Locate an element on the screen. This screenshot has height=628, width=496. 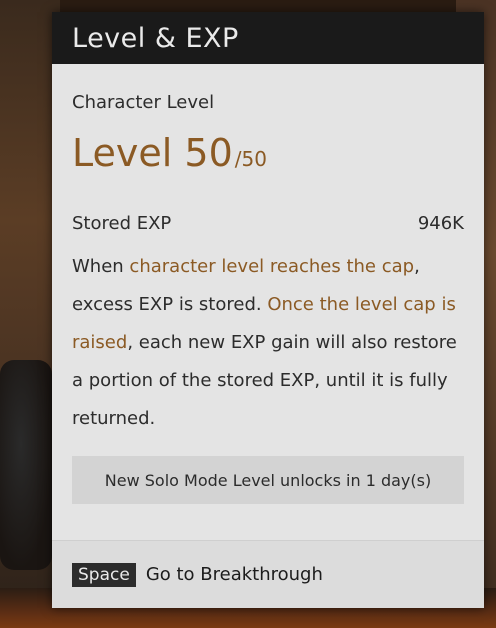
panel-header: Level & EXP is located at coordinates (268, 38).